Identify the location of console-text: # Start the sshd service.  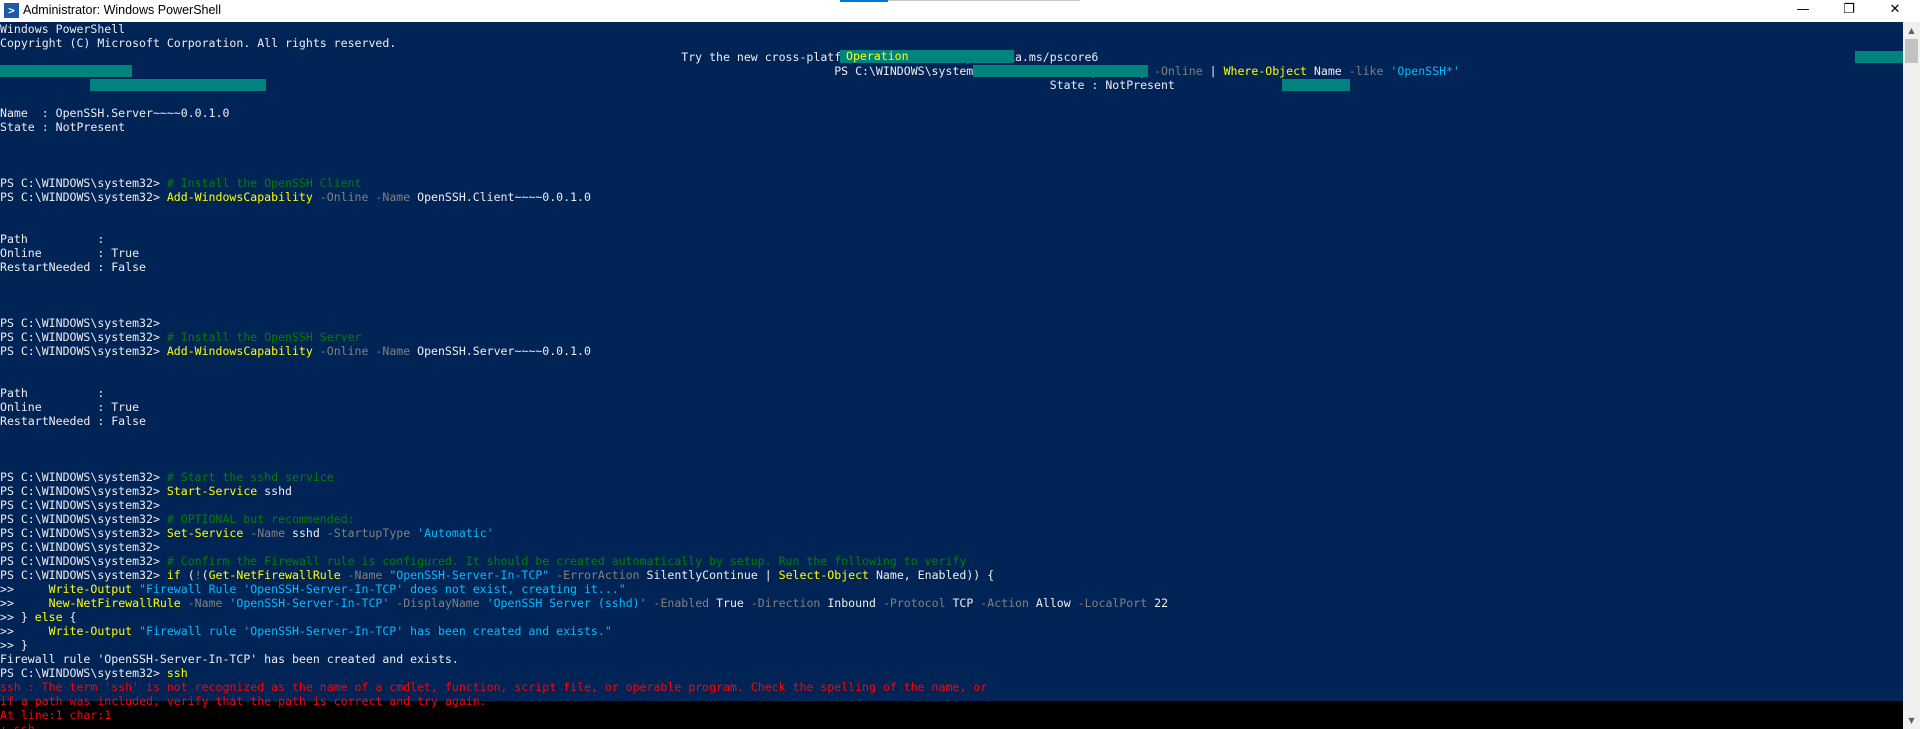
(250, 477).